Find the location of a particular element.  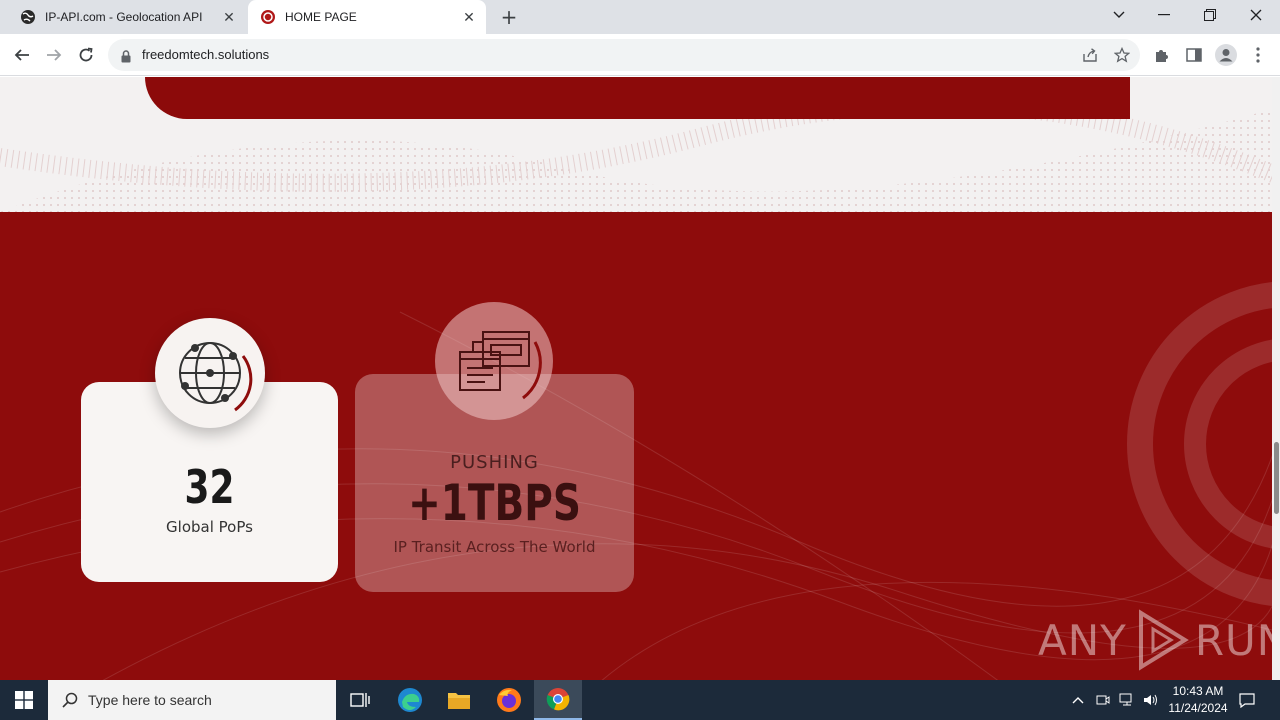

browser-toolbar: freedomtech.solutions is located at coordinates (640, 55).